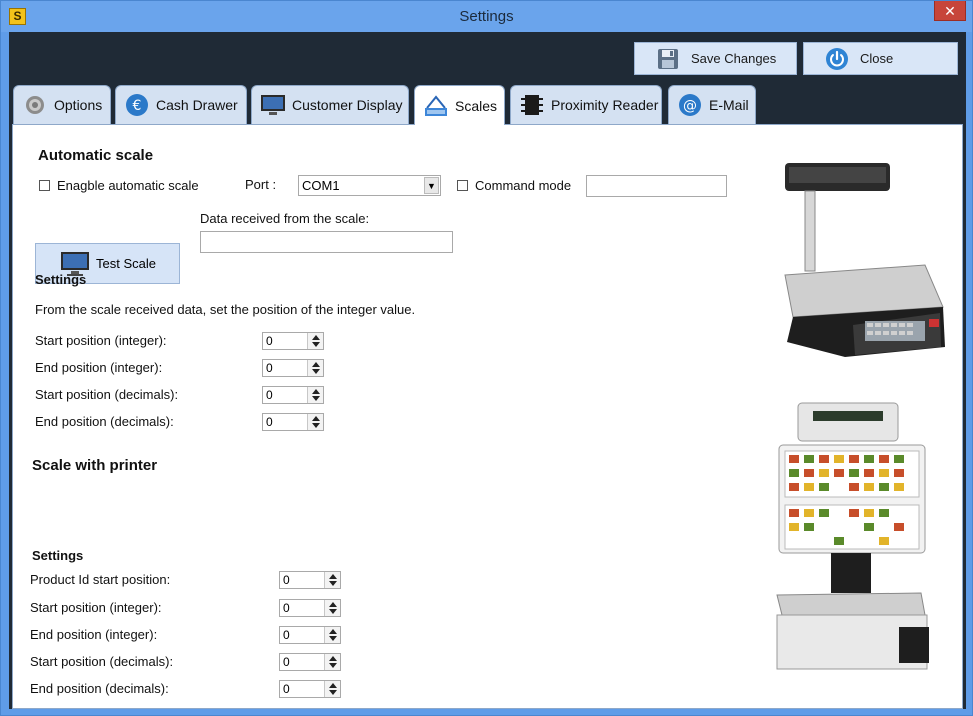 Image resolution: width=973 pixels, height=716 pixels. Describe the element at coordinates (94, 634) in the screenshot. I see `printer-end-integer-label: End position (integer):` at that location.